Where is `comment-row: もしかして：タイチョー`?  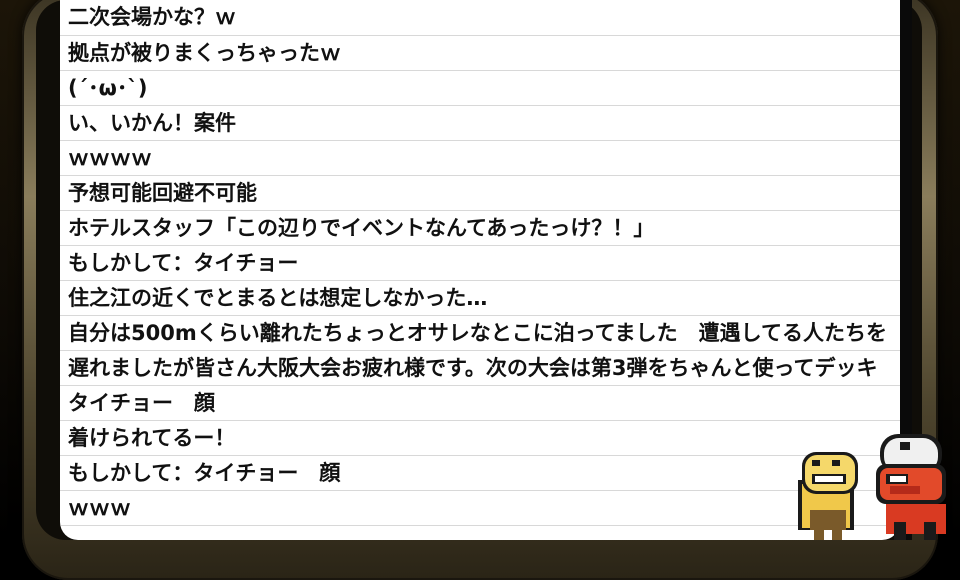 comment-row: もしかして：タイチョー is located at coordinates (480, 263).